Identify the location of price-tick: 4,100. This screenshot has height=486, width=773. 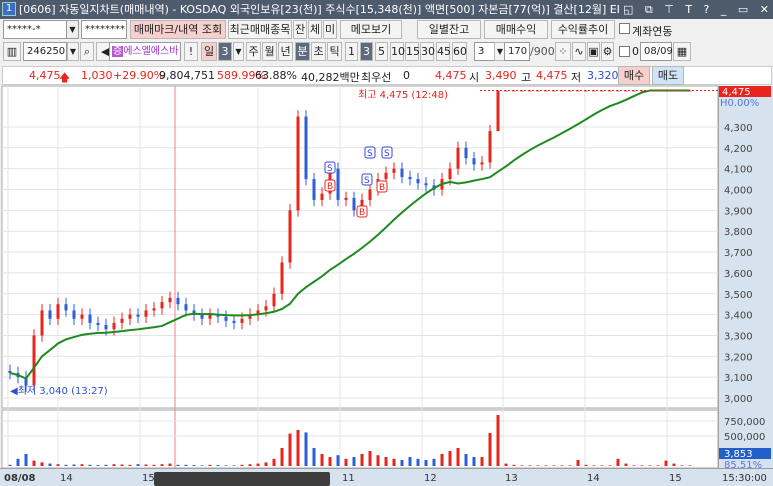
(738, 170).